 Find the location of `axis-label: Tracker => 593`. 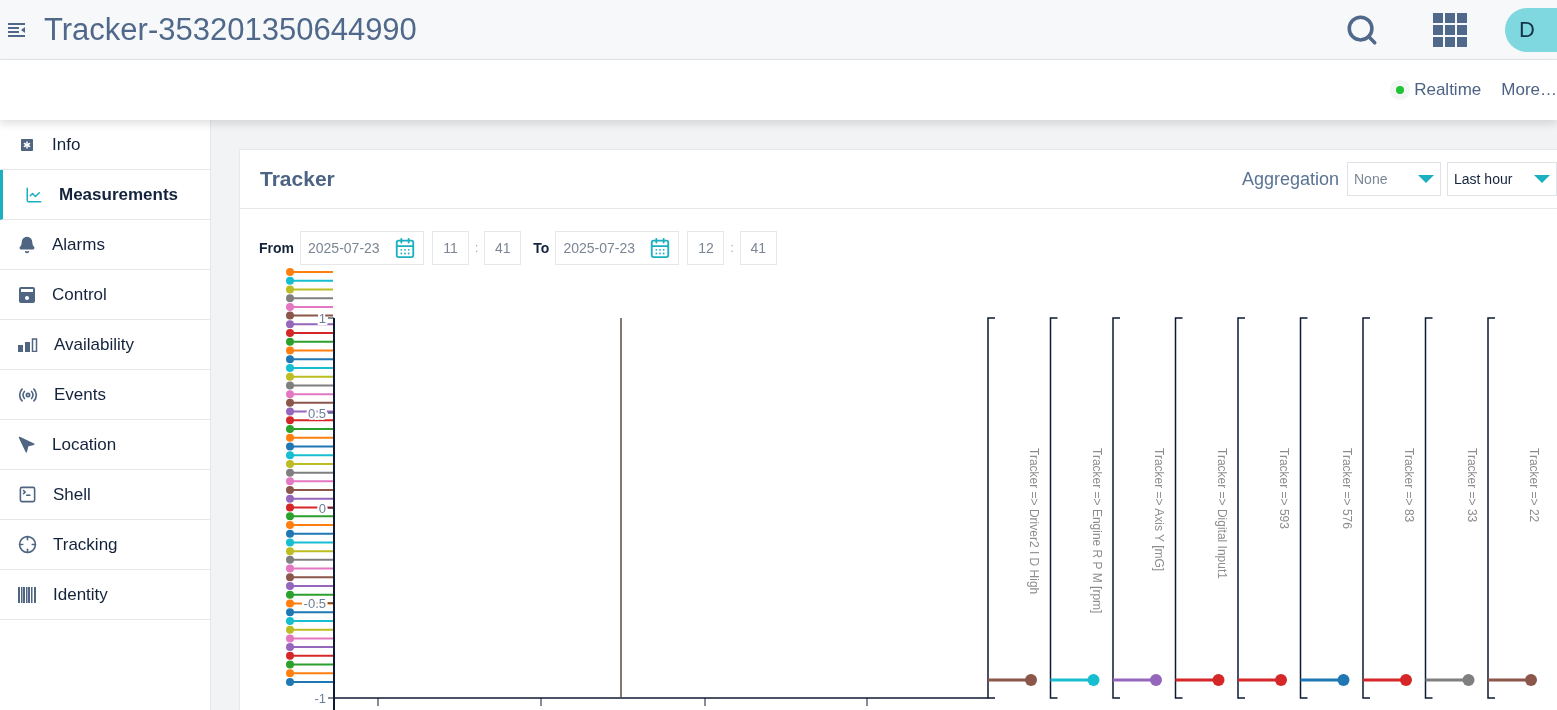

axis-label: Tracker => 593 is located at coordinates (1284, 488).